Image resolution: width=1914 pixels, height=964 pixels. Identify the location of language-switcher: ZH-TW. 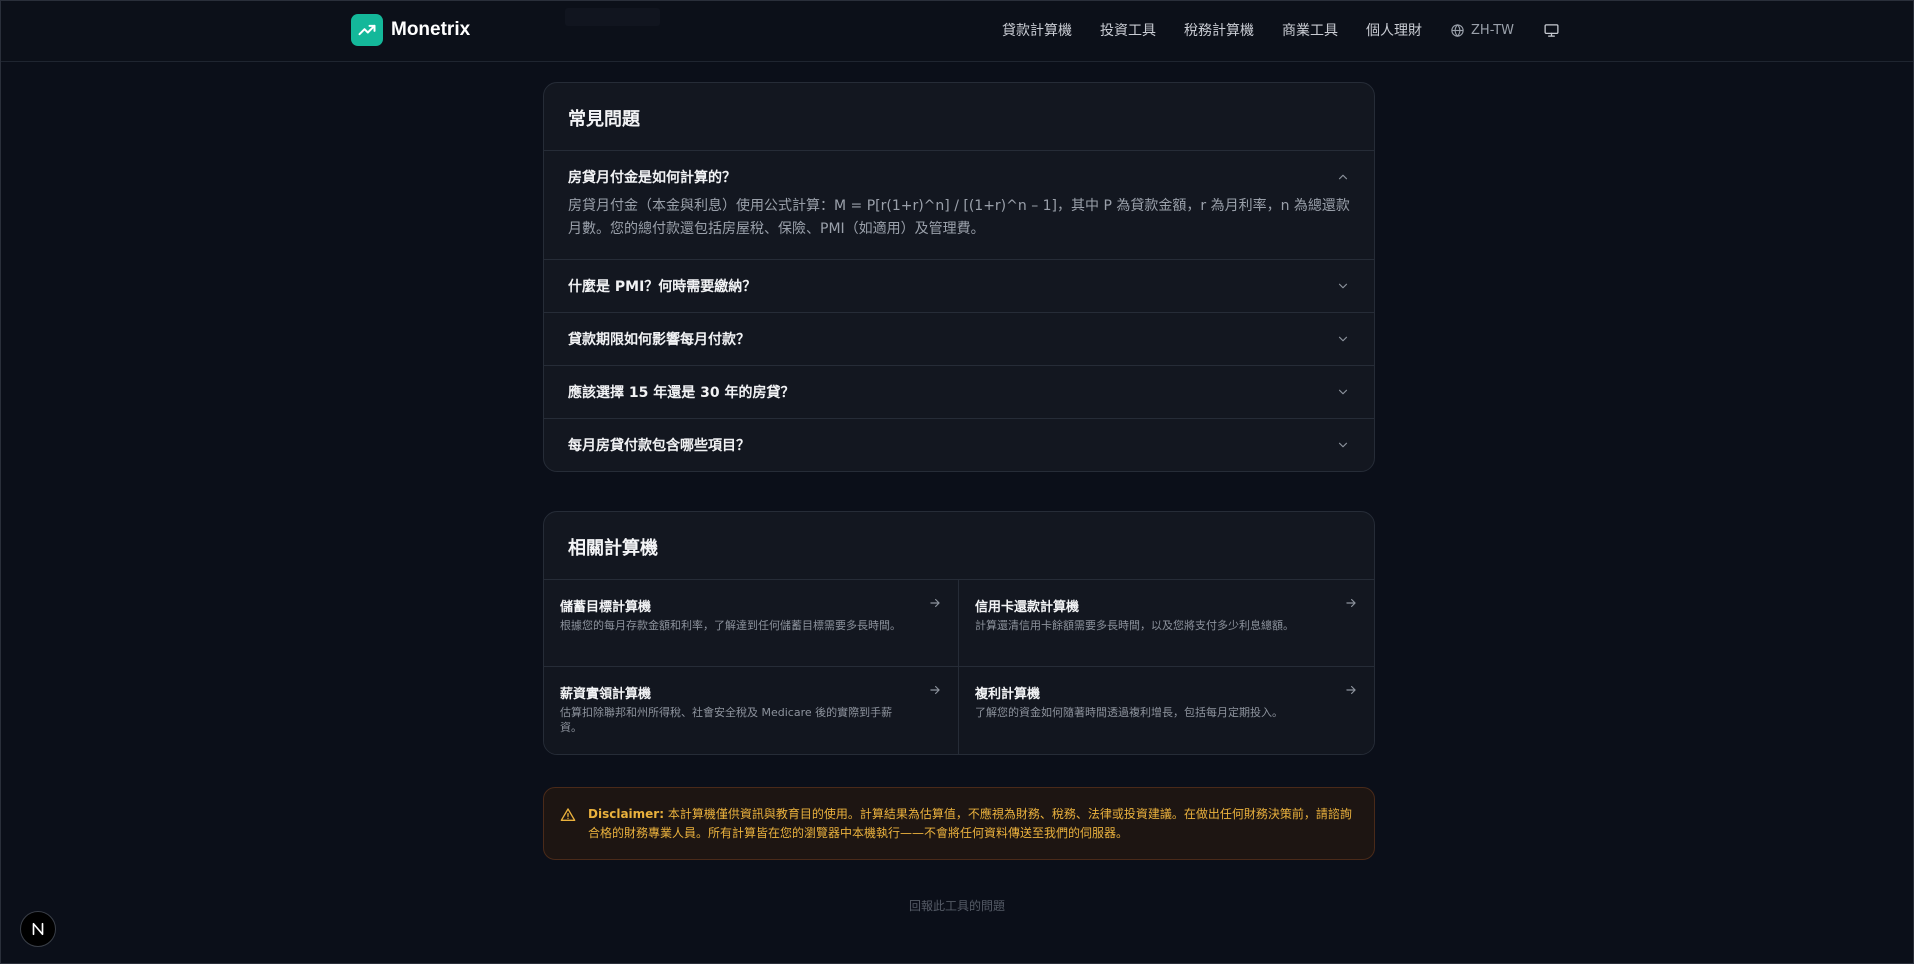
(1482, 30).